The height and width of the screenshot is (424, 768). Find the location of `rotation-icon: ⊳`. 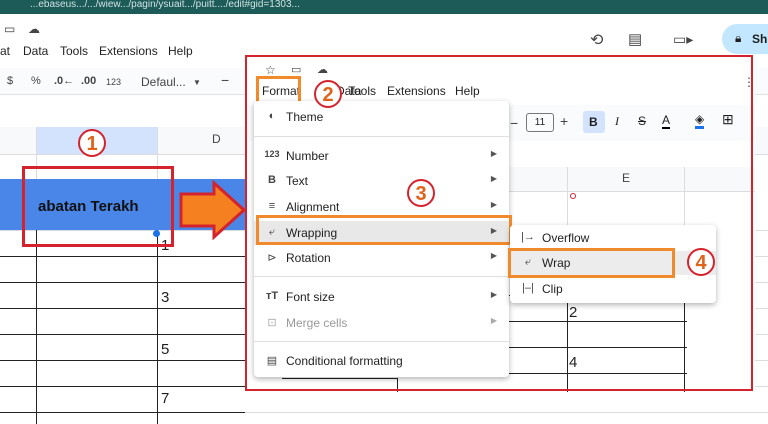

rotation-icon: ⊳ is located at coordinates (272, 258).